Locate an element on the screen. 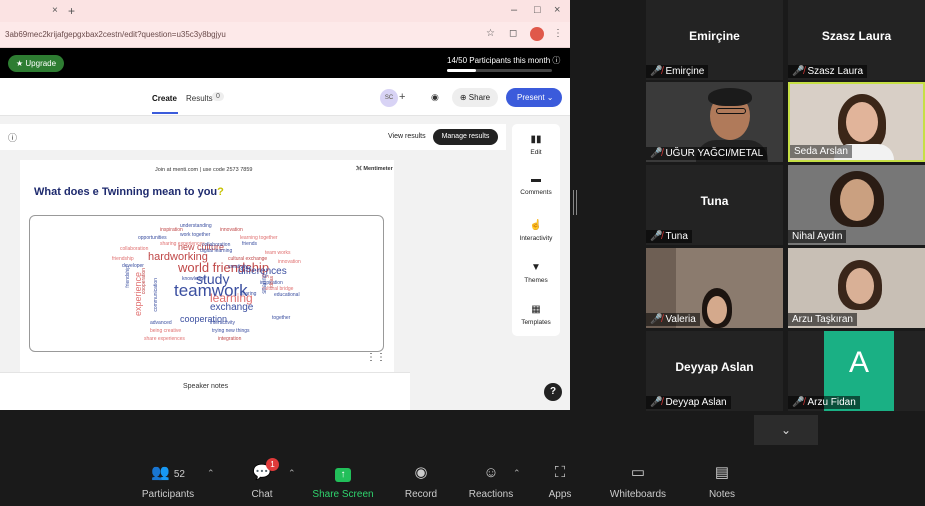 This screenshot has height=506, width=925. whiteboard-icon: ▭ is located at coordinates (638, 472).